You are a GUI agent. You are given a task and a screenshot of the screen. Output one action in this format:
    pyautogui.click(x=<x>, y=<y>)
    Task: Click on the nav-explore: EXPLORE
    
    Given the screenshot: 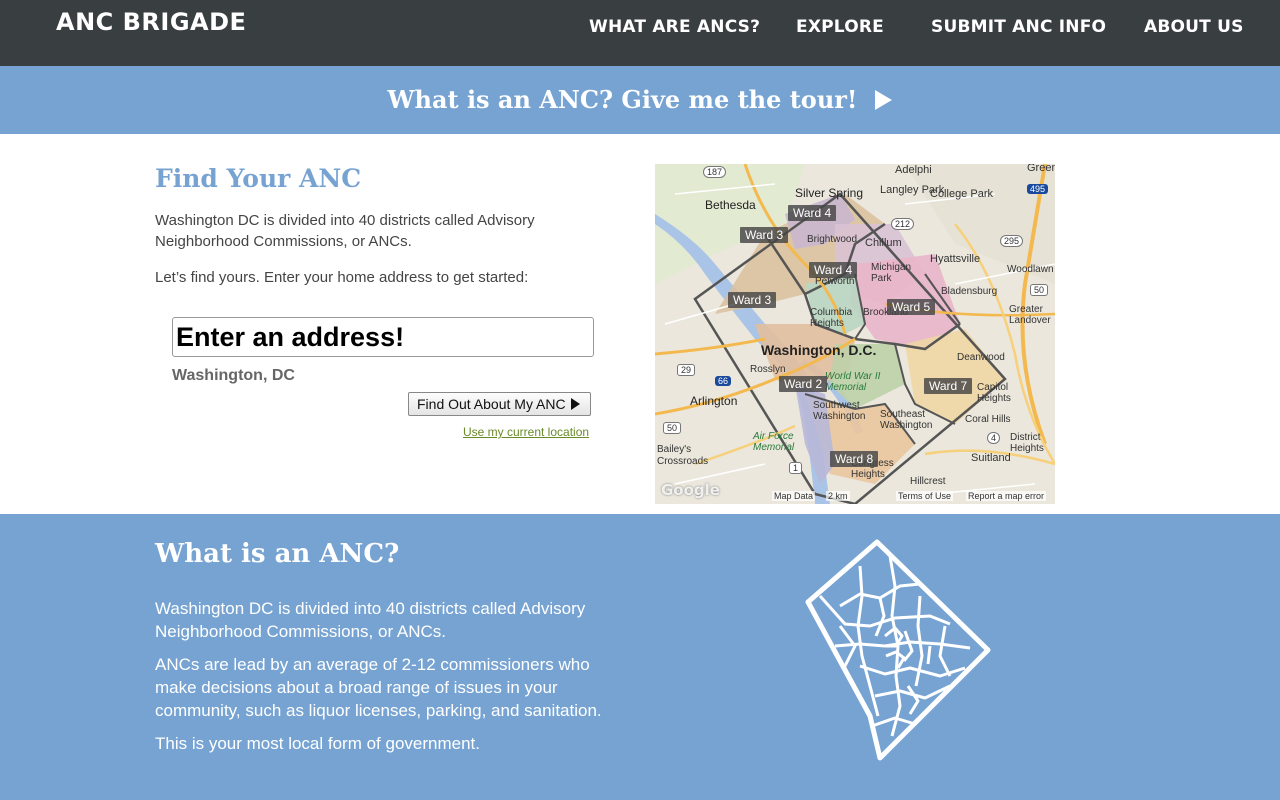 What is the action you would take?
    pyautogui.click(x=840, y=27)
    